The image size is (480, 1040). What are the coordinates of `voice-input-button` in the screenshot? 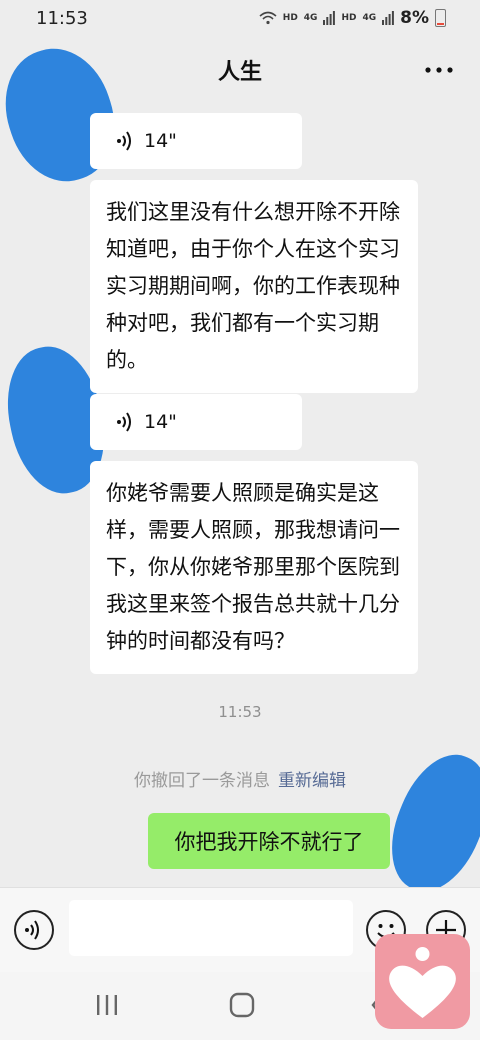 It's located at (34, 930).